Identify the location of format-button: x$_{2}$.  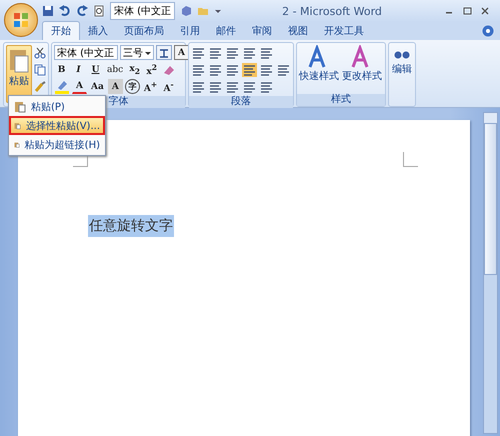
(134, 69).